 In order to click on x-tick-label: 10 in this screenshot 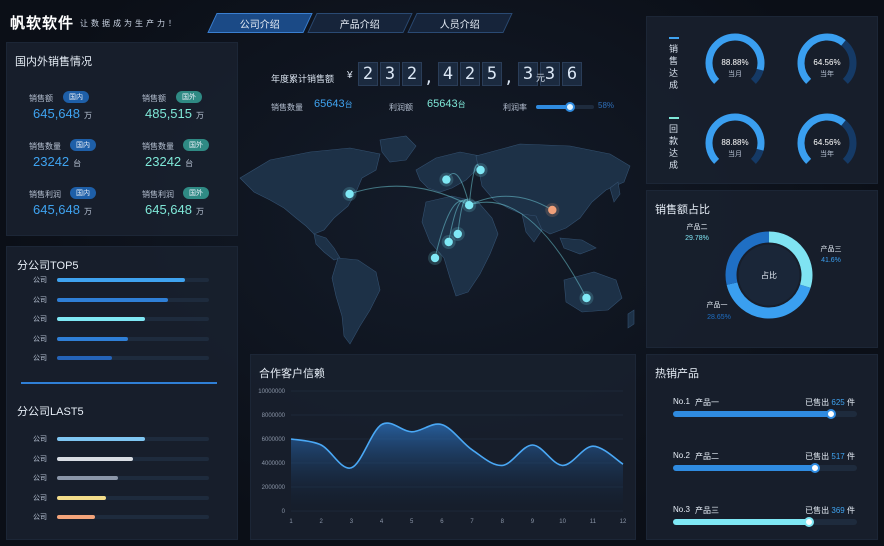, I will do `click(562, 522)`.